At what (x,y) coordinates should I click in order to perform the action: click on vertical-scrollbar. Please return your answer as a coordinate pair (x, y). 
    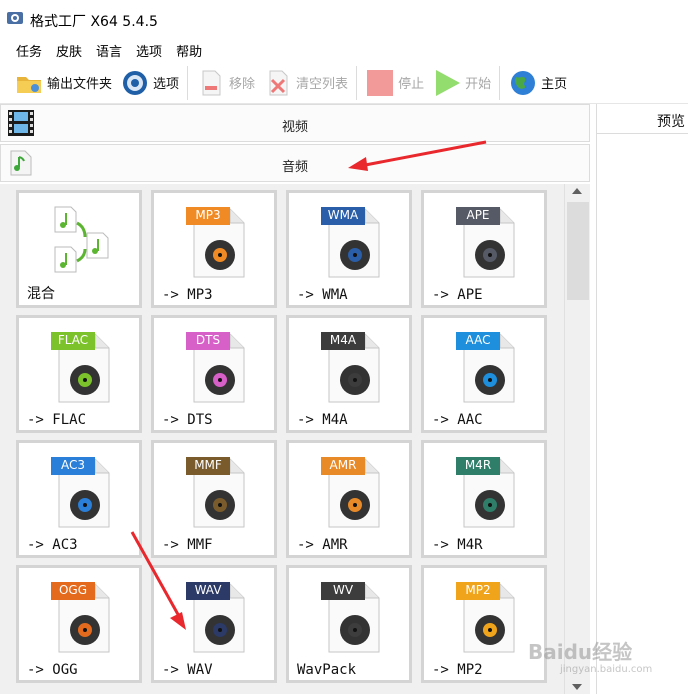
    Looking at the image, I should click on (577, 439).